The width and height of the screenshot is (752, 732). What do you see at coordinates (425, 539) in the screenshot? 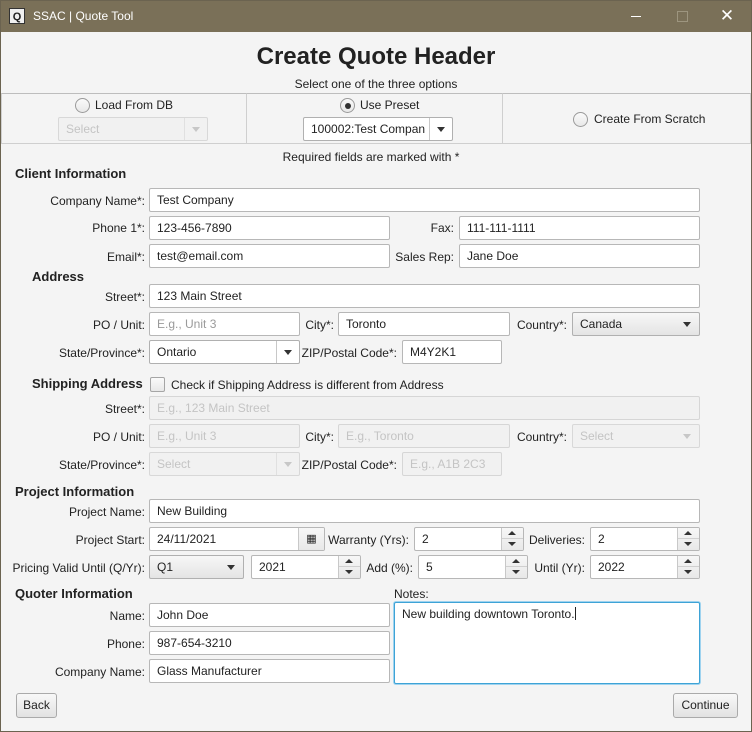
I see `warranty-value: 2` at bounding box center [425, 539].